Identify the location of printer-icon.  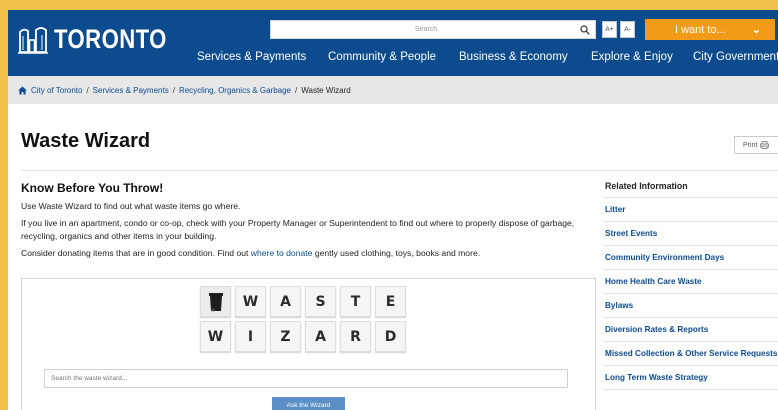
(765, 145).